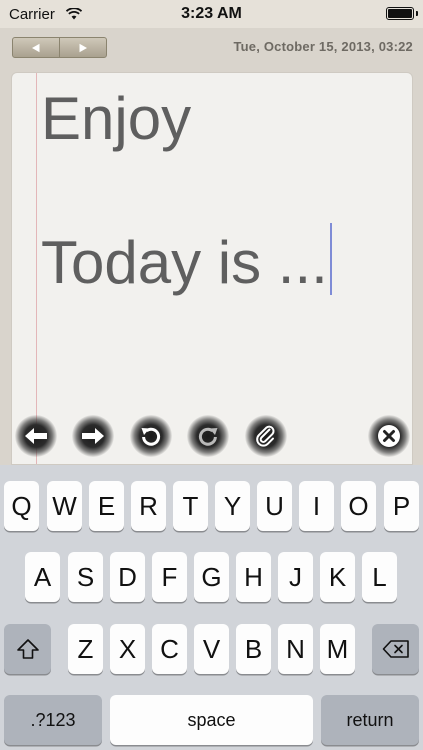 Image resolution: width=423 pixels, height=750 pixels. Describe the element at coordinates (253, 577) in the screenshot. I see `key-h: H` at that location.